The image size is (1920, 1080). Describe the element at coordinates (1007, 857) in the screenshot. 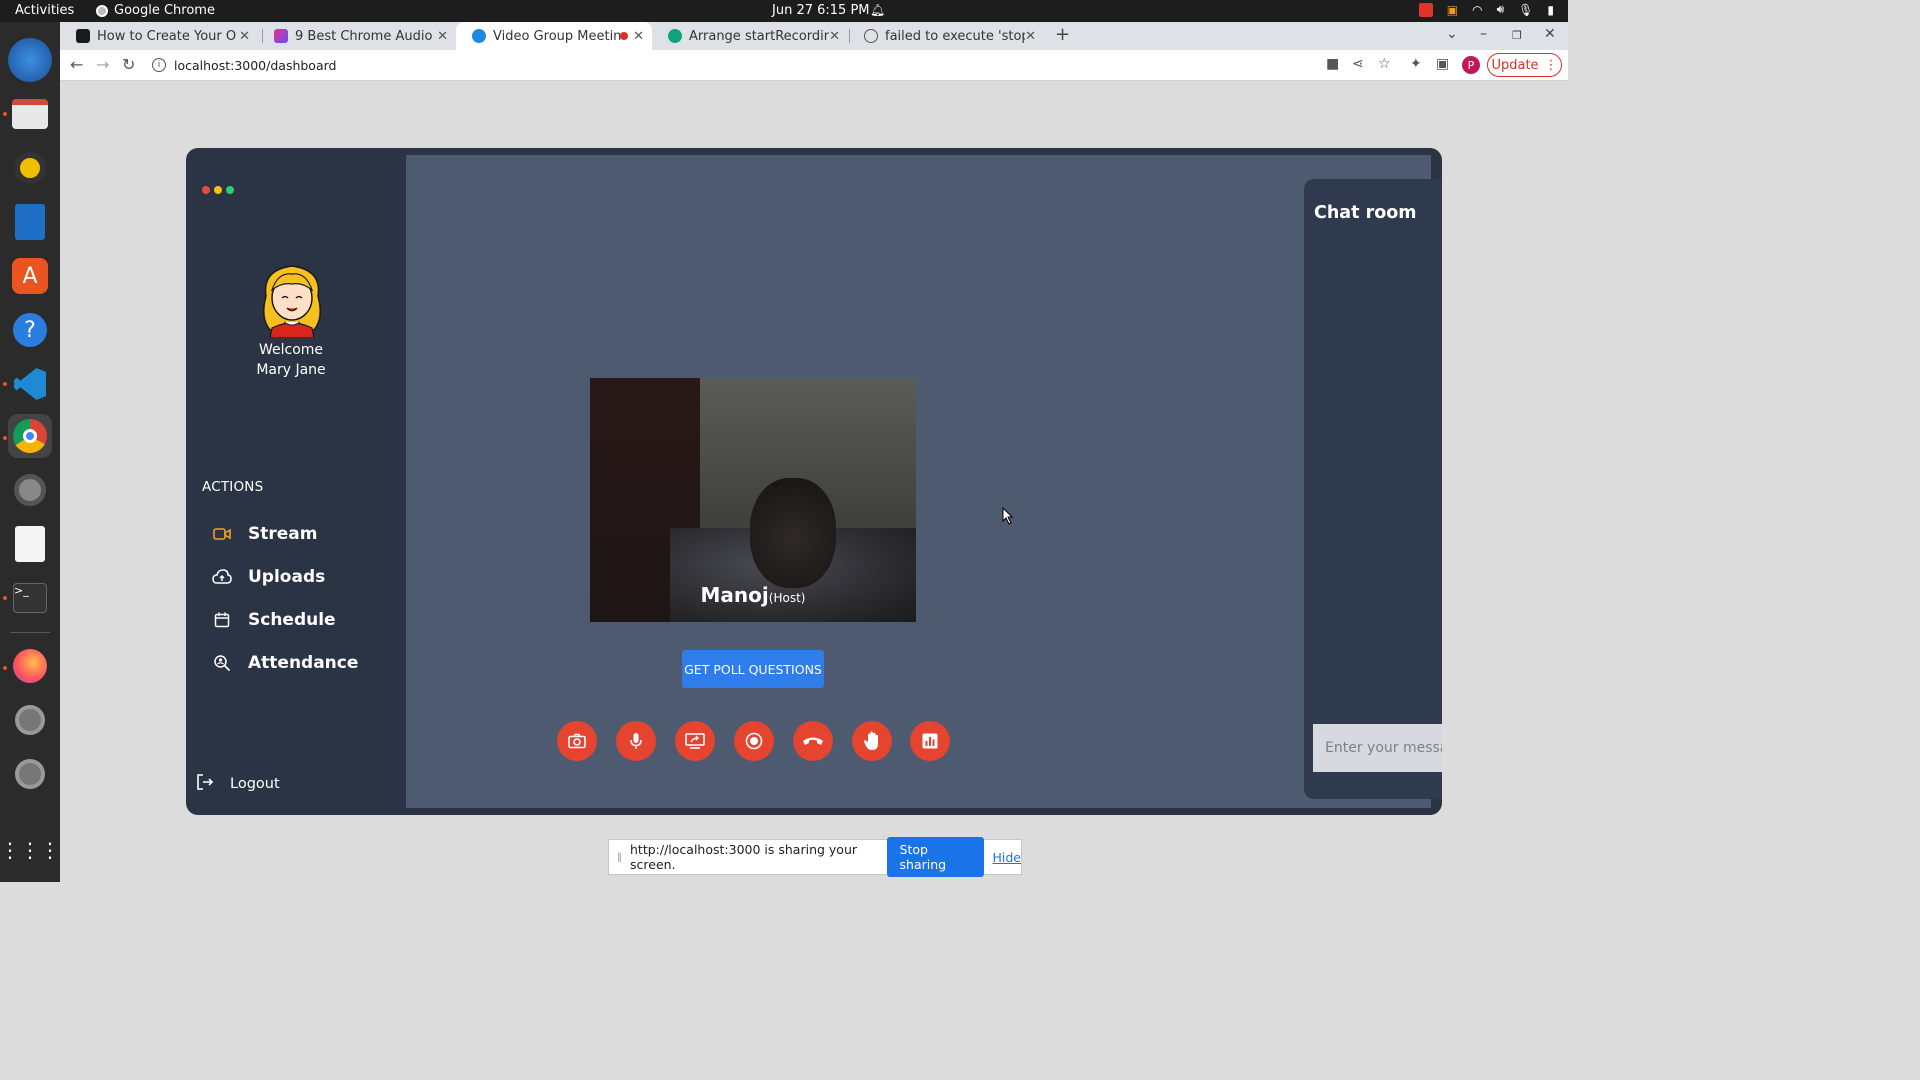

I see `hide-link: Hide` at that location.